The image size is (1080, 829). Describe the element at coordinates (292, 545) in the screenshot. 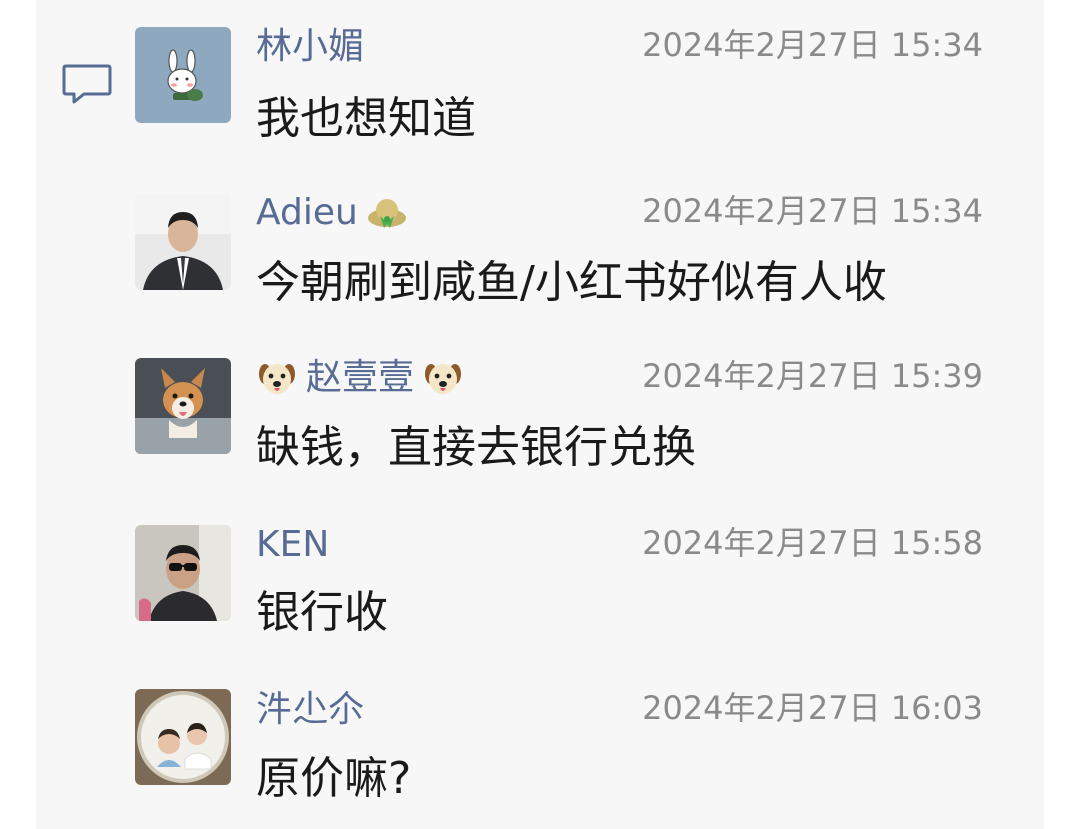

I see `comment-author: KEN` at that location.